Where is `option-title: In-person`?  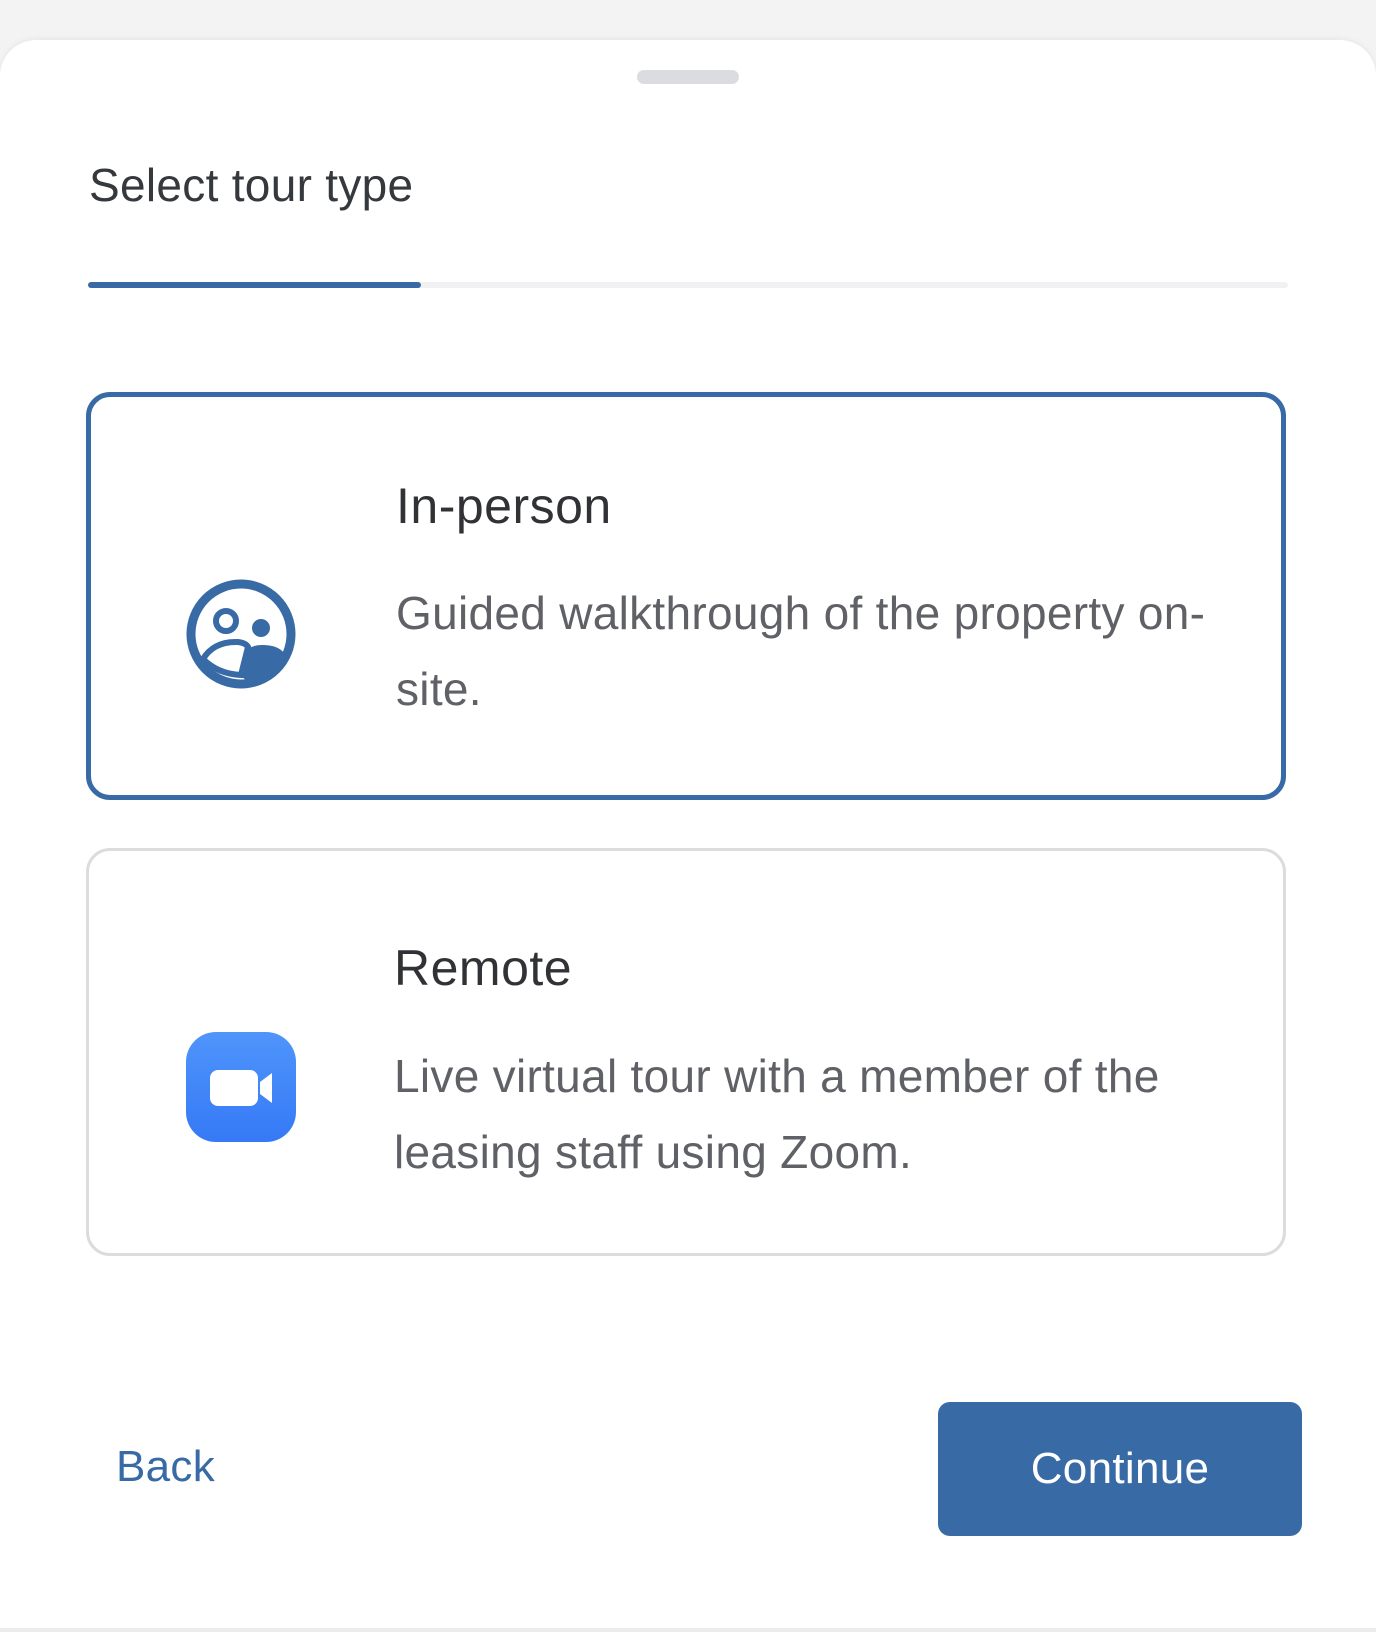
option-title: In-person is located at coordinates (504, 506).